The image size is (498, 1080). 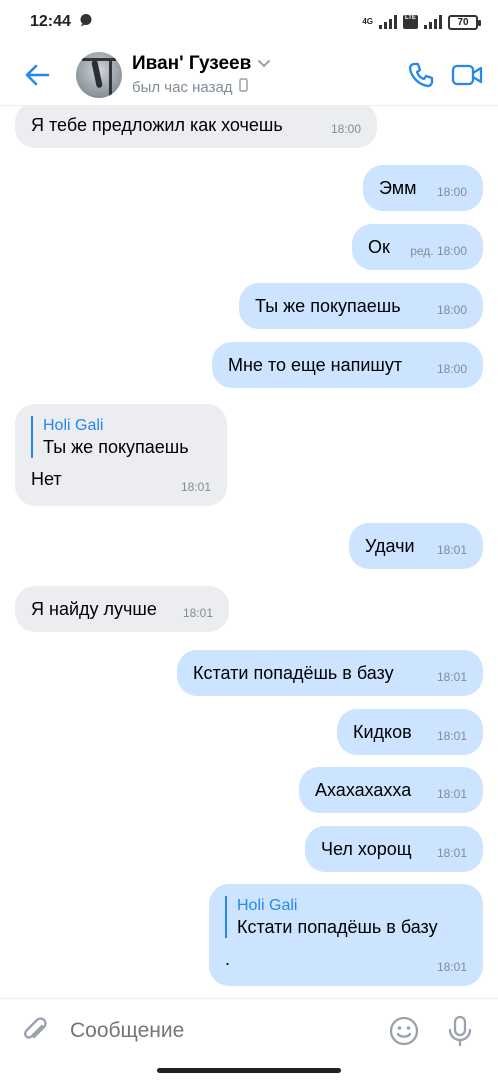 I want to click on message-text: Ты же покупаешь, so click(x=328, y=306).